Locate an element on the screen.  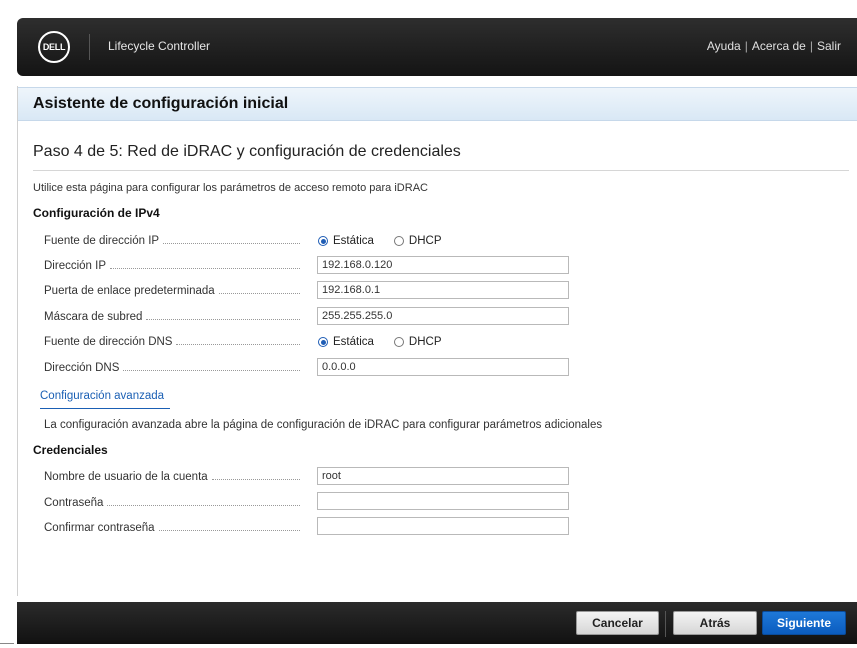
ip-source-static-option: Estática is located at coordinates (346, 241).